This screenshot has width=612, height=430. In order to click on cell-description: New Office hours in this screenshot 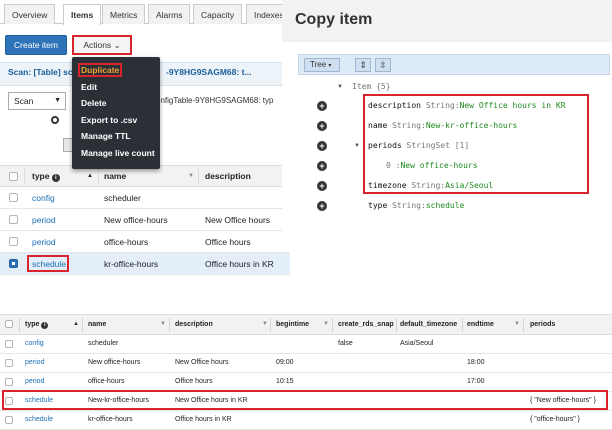, I will do `click(238, 220)`.